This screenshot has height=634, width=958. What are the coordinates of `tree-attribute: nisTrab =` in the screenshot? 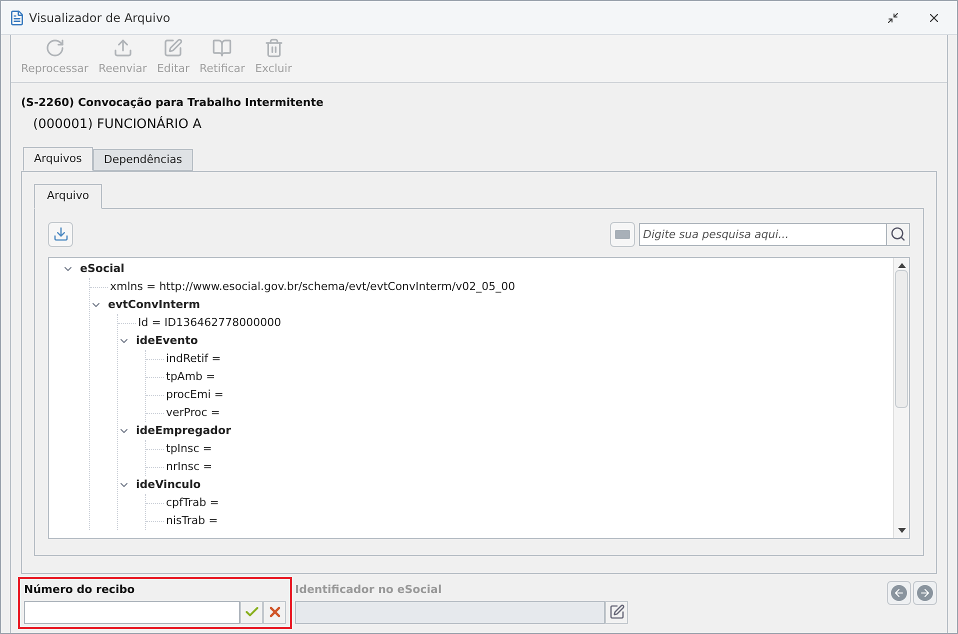 It's located at (192, 521).